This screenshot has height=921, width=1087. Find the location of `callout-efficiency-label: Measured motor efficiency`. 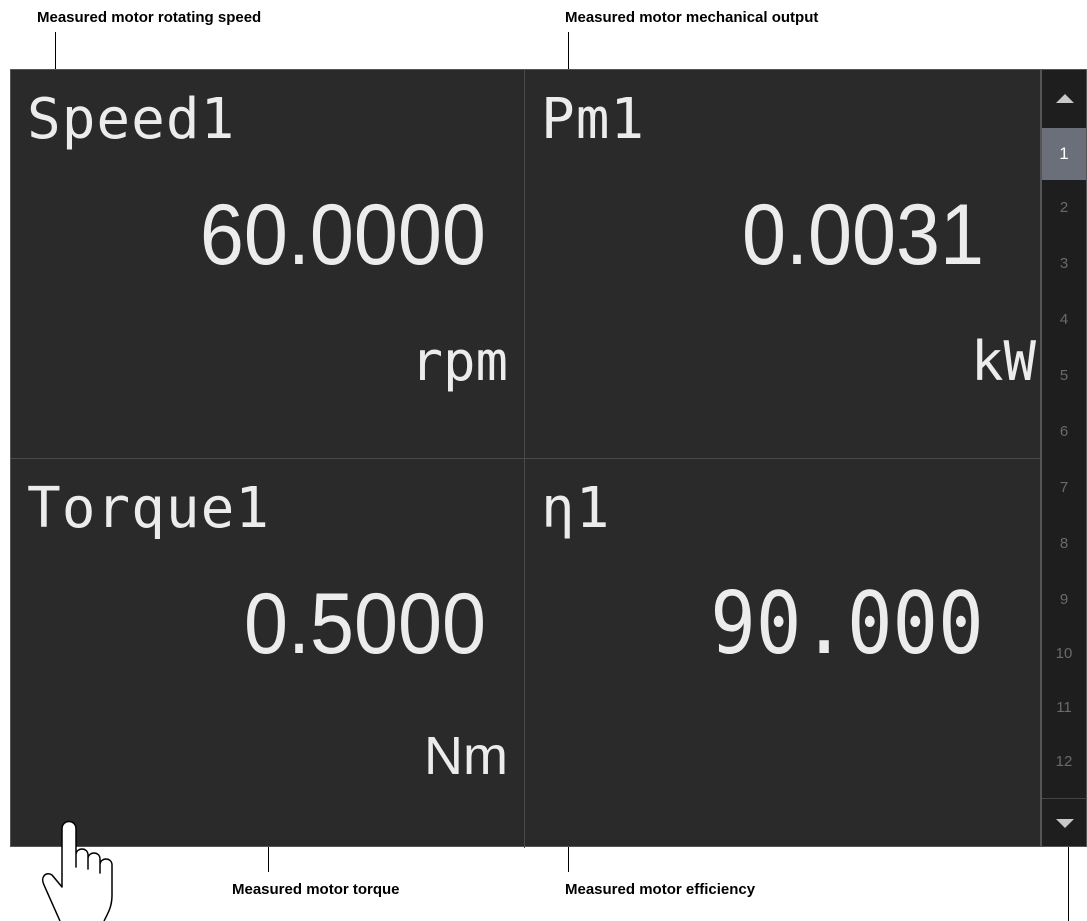

callout-efficiency-label: Measured motor efficiency is located at coordinates (660, 889).